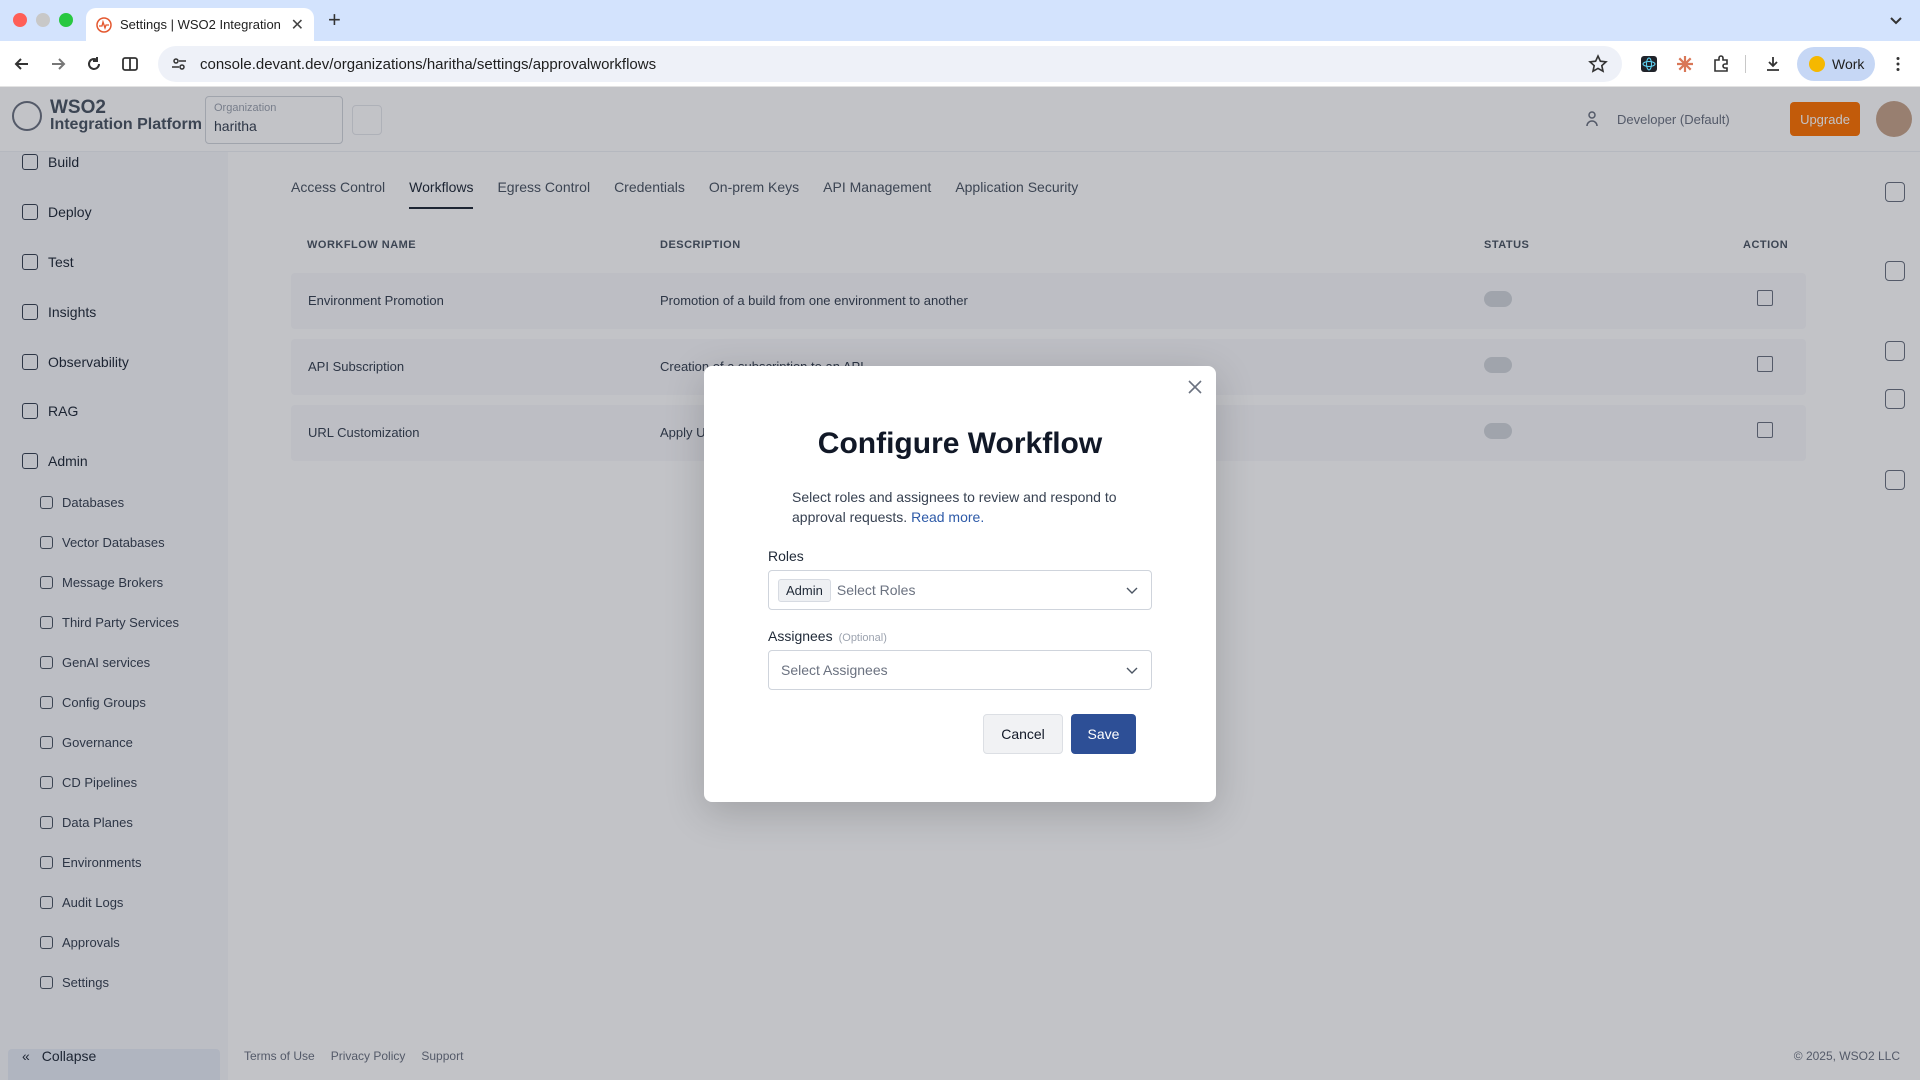  I want to click on tab-title: Settings | WSO2 Integration P, so click(202, 24).